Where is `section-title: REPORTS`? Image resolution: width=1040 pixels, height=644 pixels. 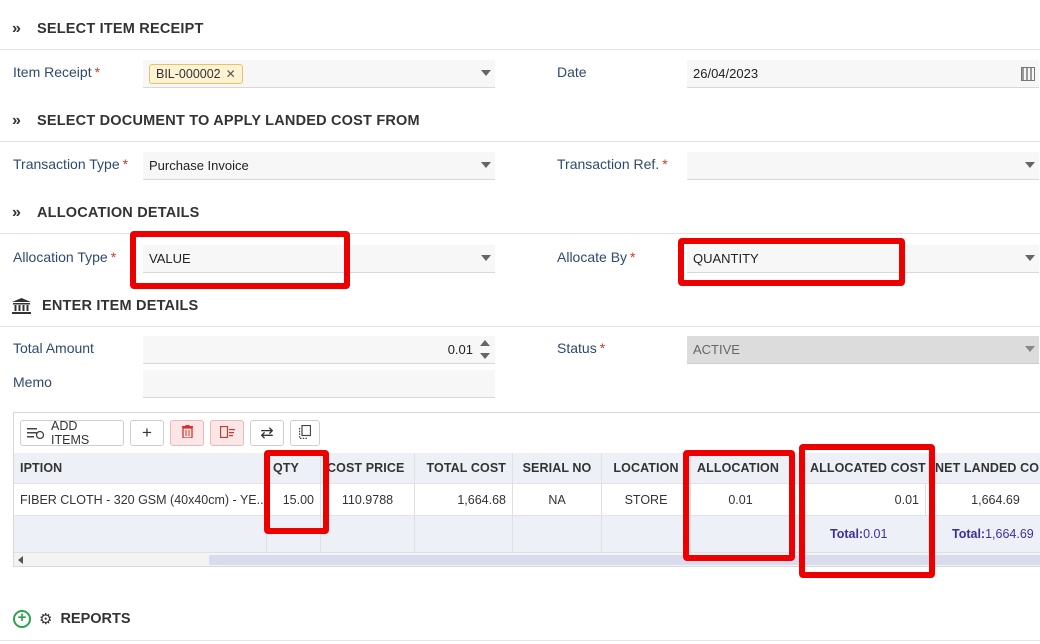
section-title: REPORTS is located at coordinates (95, 619).